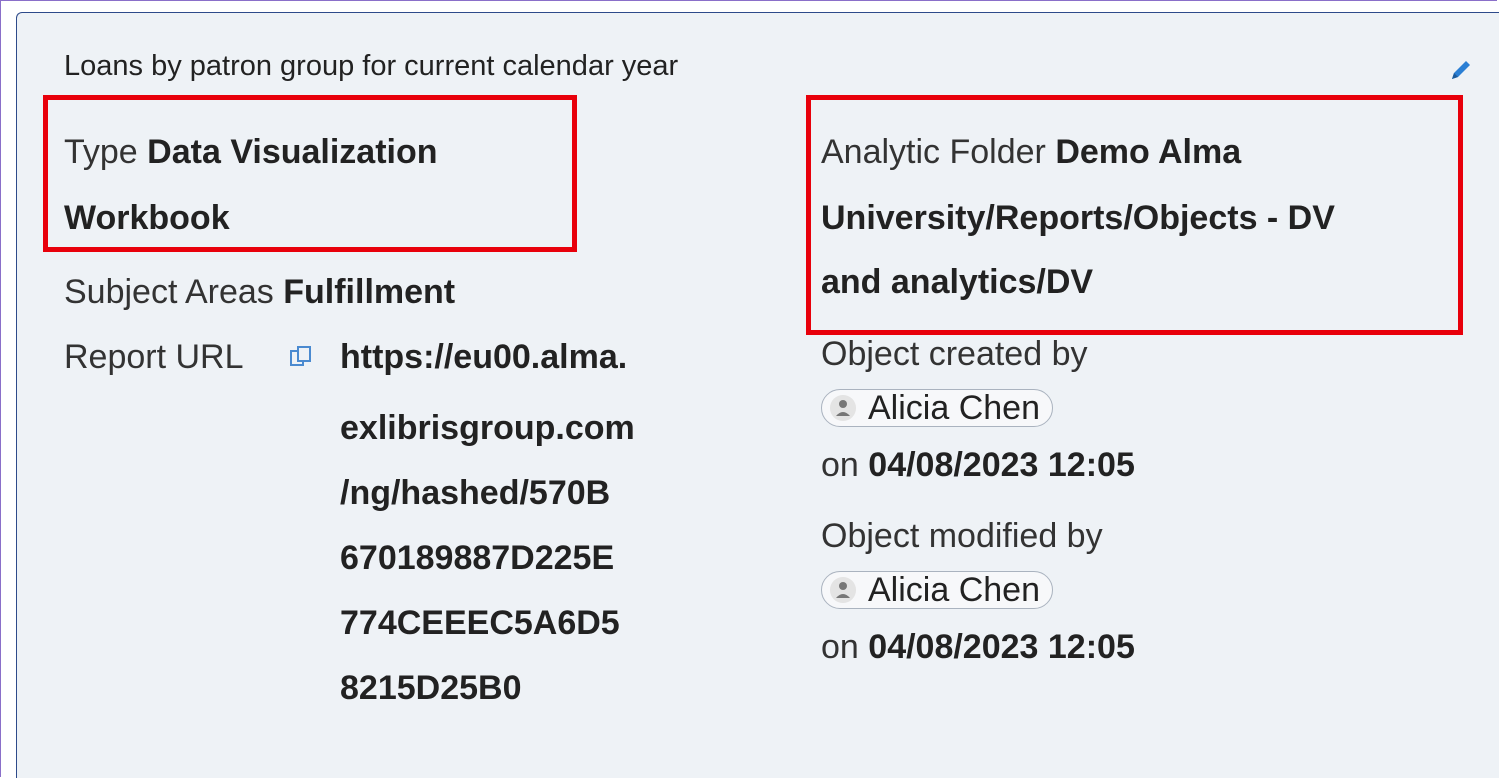  I want to click on modified-on-value: 04/08/2023 12:05, so click(1001, 647).